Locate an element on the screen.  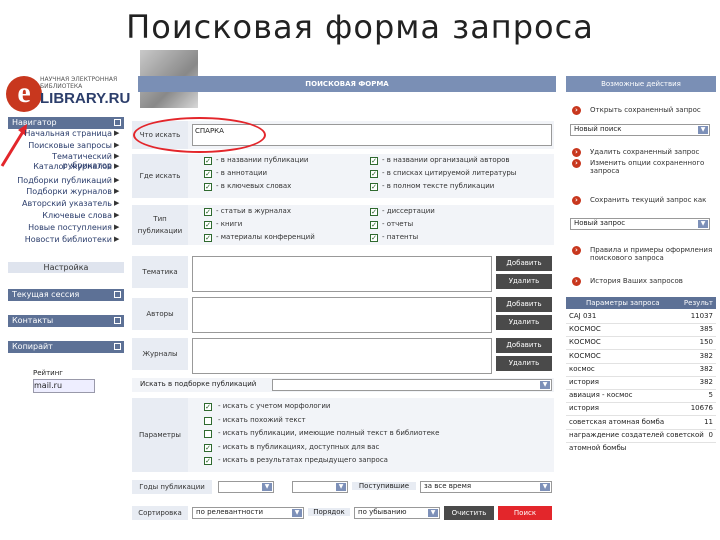
history-row: космос 382 is located at coordinates (641, 370).